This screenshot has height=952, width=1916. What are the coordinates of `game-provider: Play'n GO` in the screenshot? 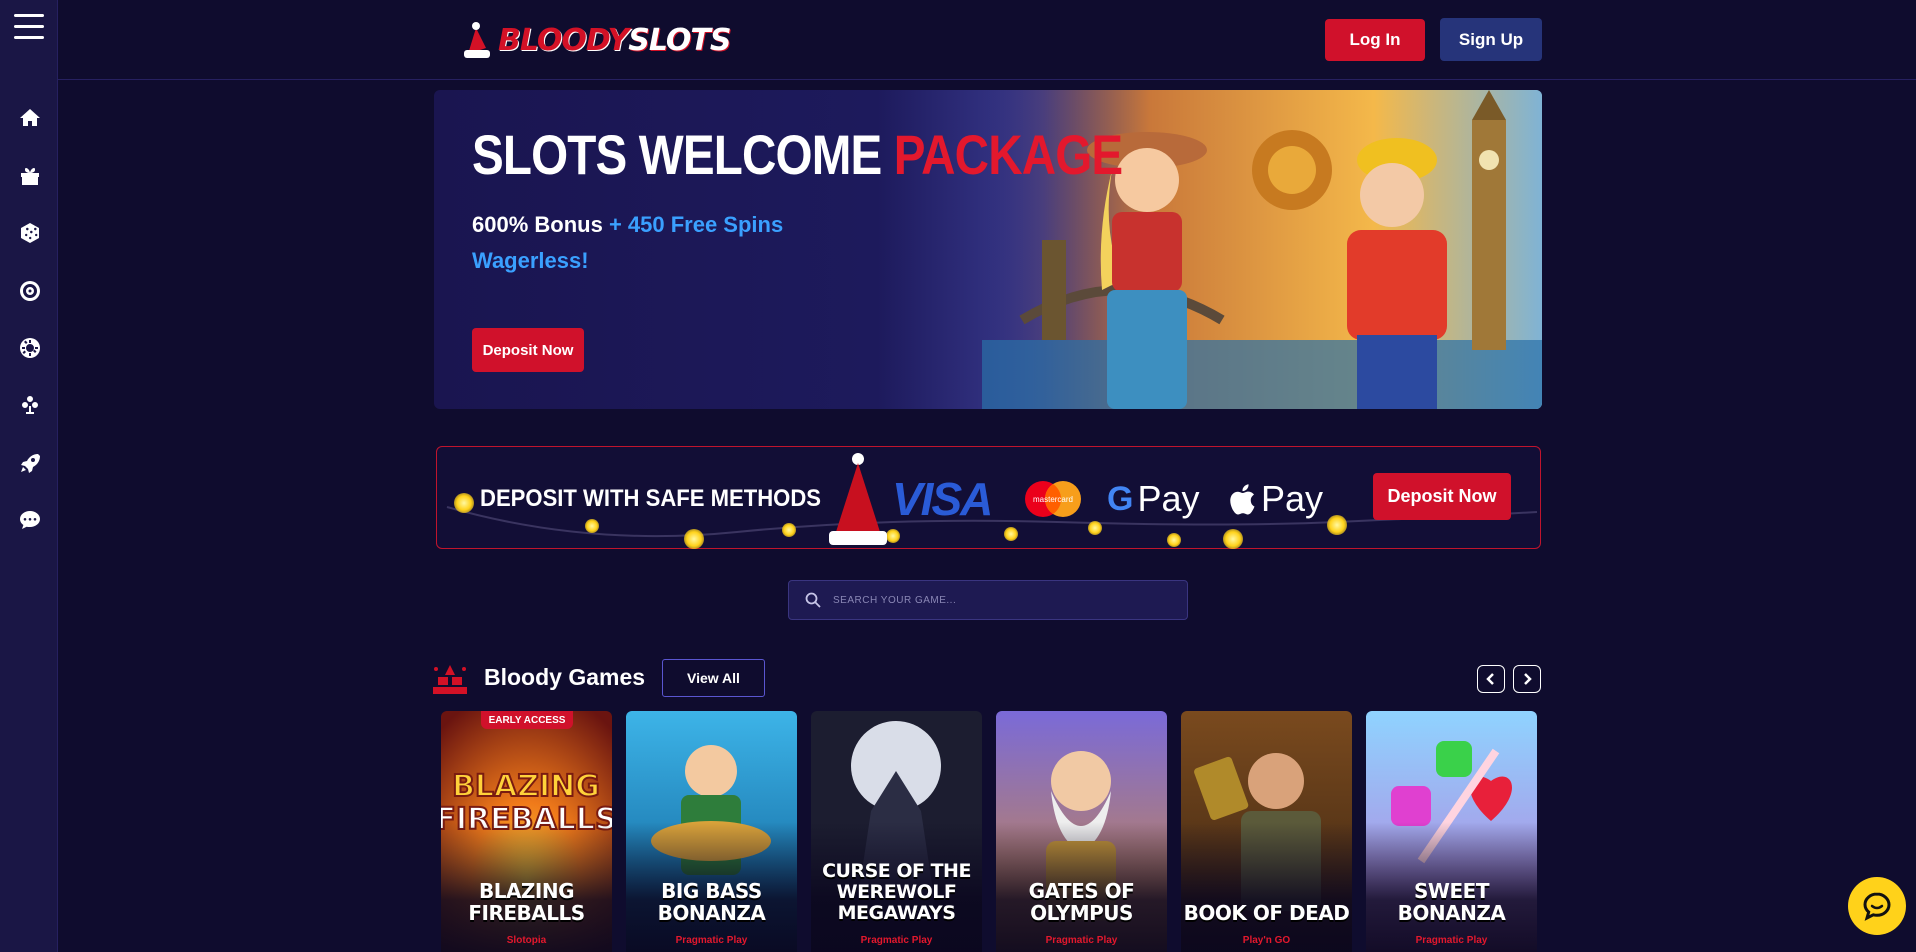 It's located at (1266, 940).